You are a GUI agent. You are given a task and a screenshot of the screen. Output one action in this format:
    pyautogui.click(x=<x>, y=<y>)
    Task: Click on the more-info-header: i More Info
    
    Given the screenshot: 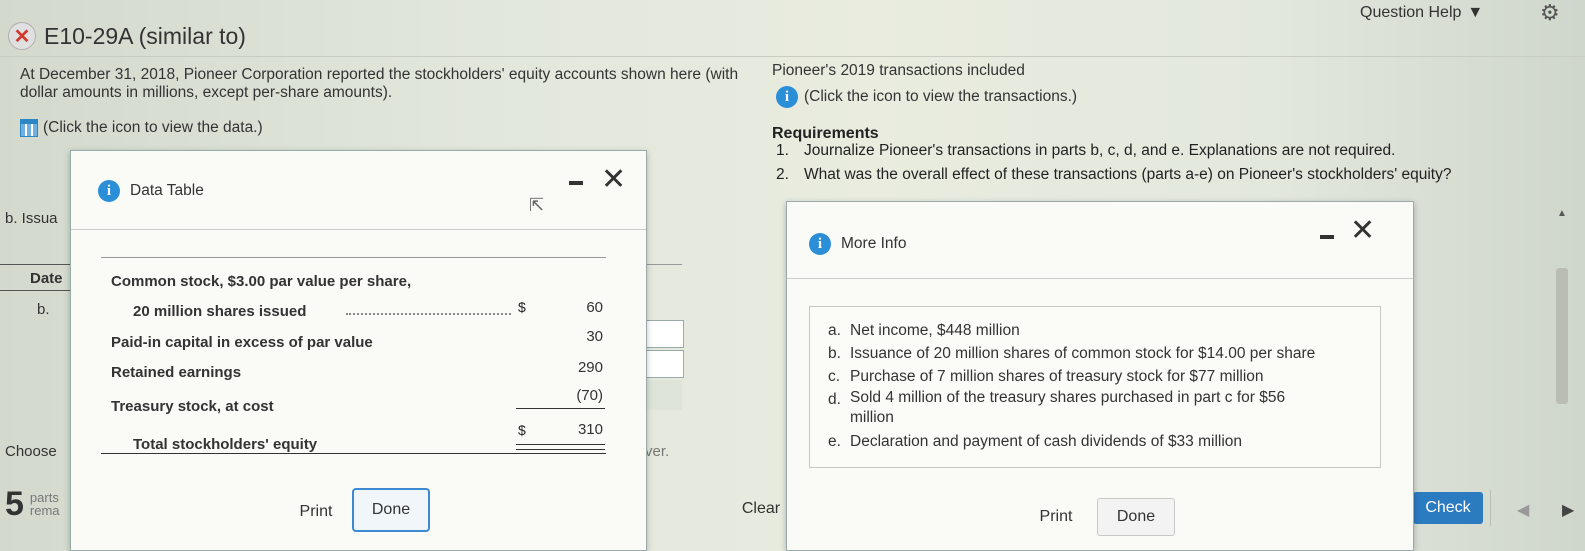 What is the action you would take?
    pyautogui.click(x=857, y=244)
    